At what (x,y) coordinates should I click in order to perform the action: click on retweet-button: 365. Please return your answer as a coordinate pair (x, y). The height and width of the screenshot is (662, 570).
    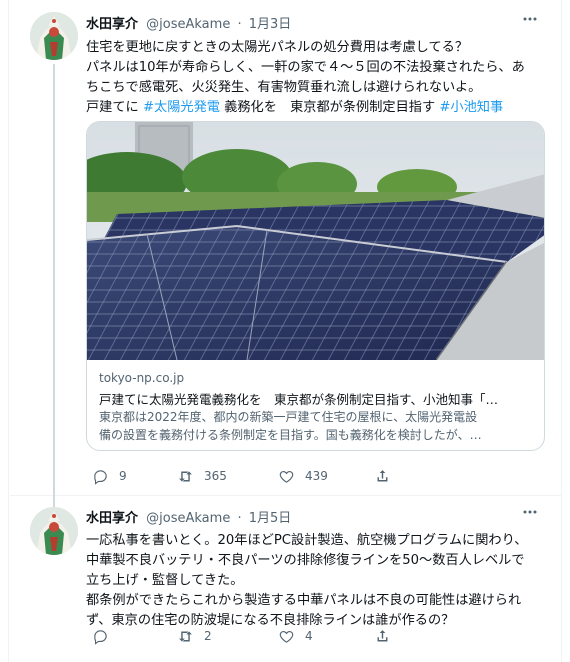
    Looking at the image, I should click on (202, 476).